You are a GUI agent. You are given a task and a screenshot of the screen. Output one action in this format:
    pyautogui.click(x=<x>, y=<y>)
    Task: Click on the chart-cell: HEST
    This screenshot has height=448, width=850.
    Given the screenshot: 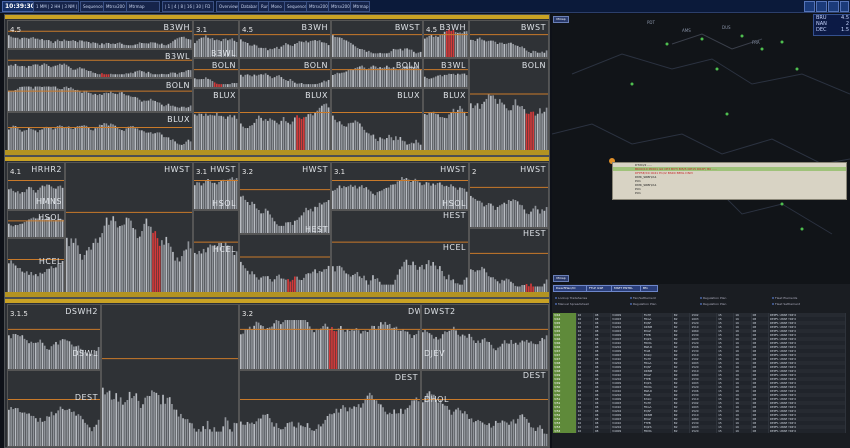 What is the action you would take?
    pyautogui.click(x=509, y=261)
    